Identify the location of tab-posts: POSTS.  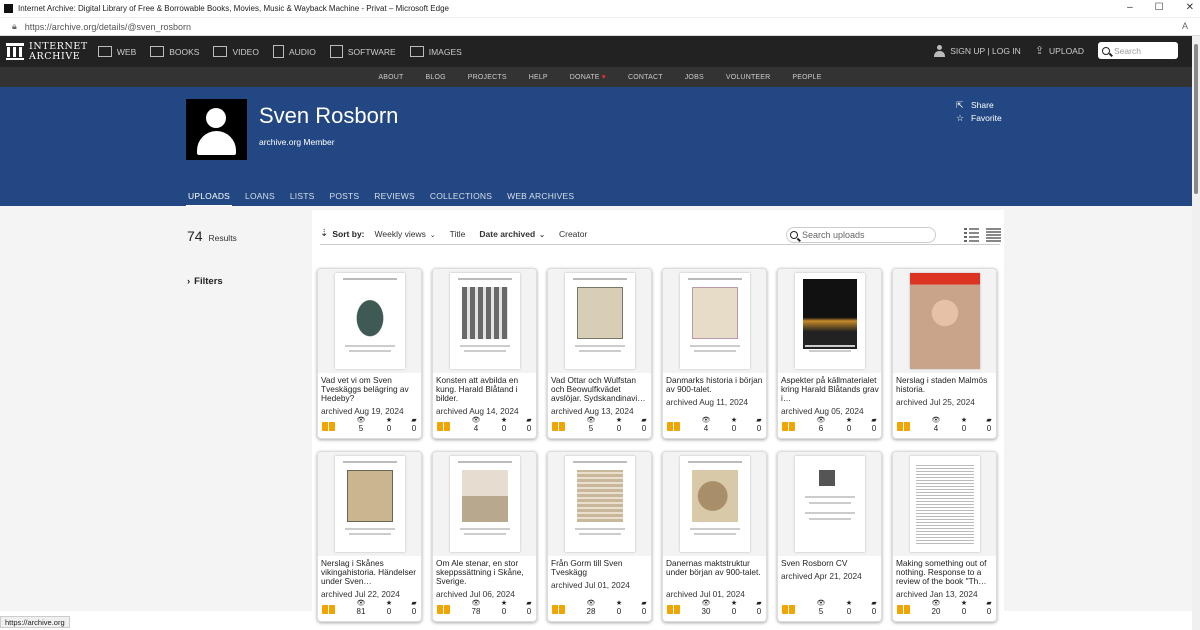
(344, 199).